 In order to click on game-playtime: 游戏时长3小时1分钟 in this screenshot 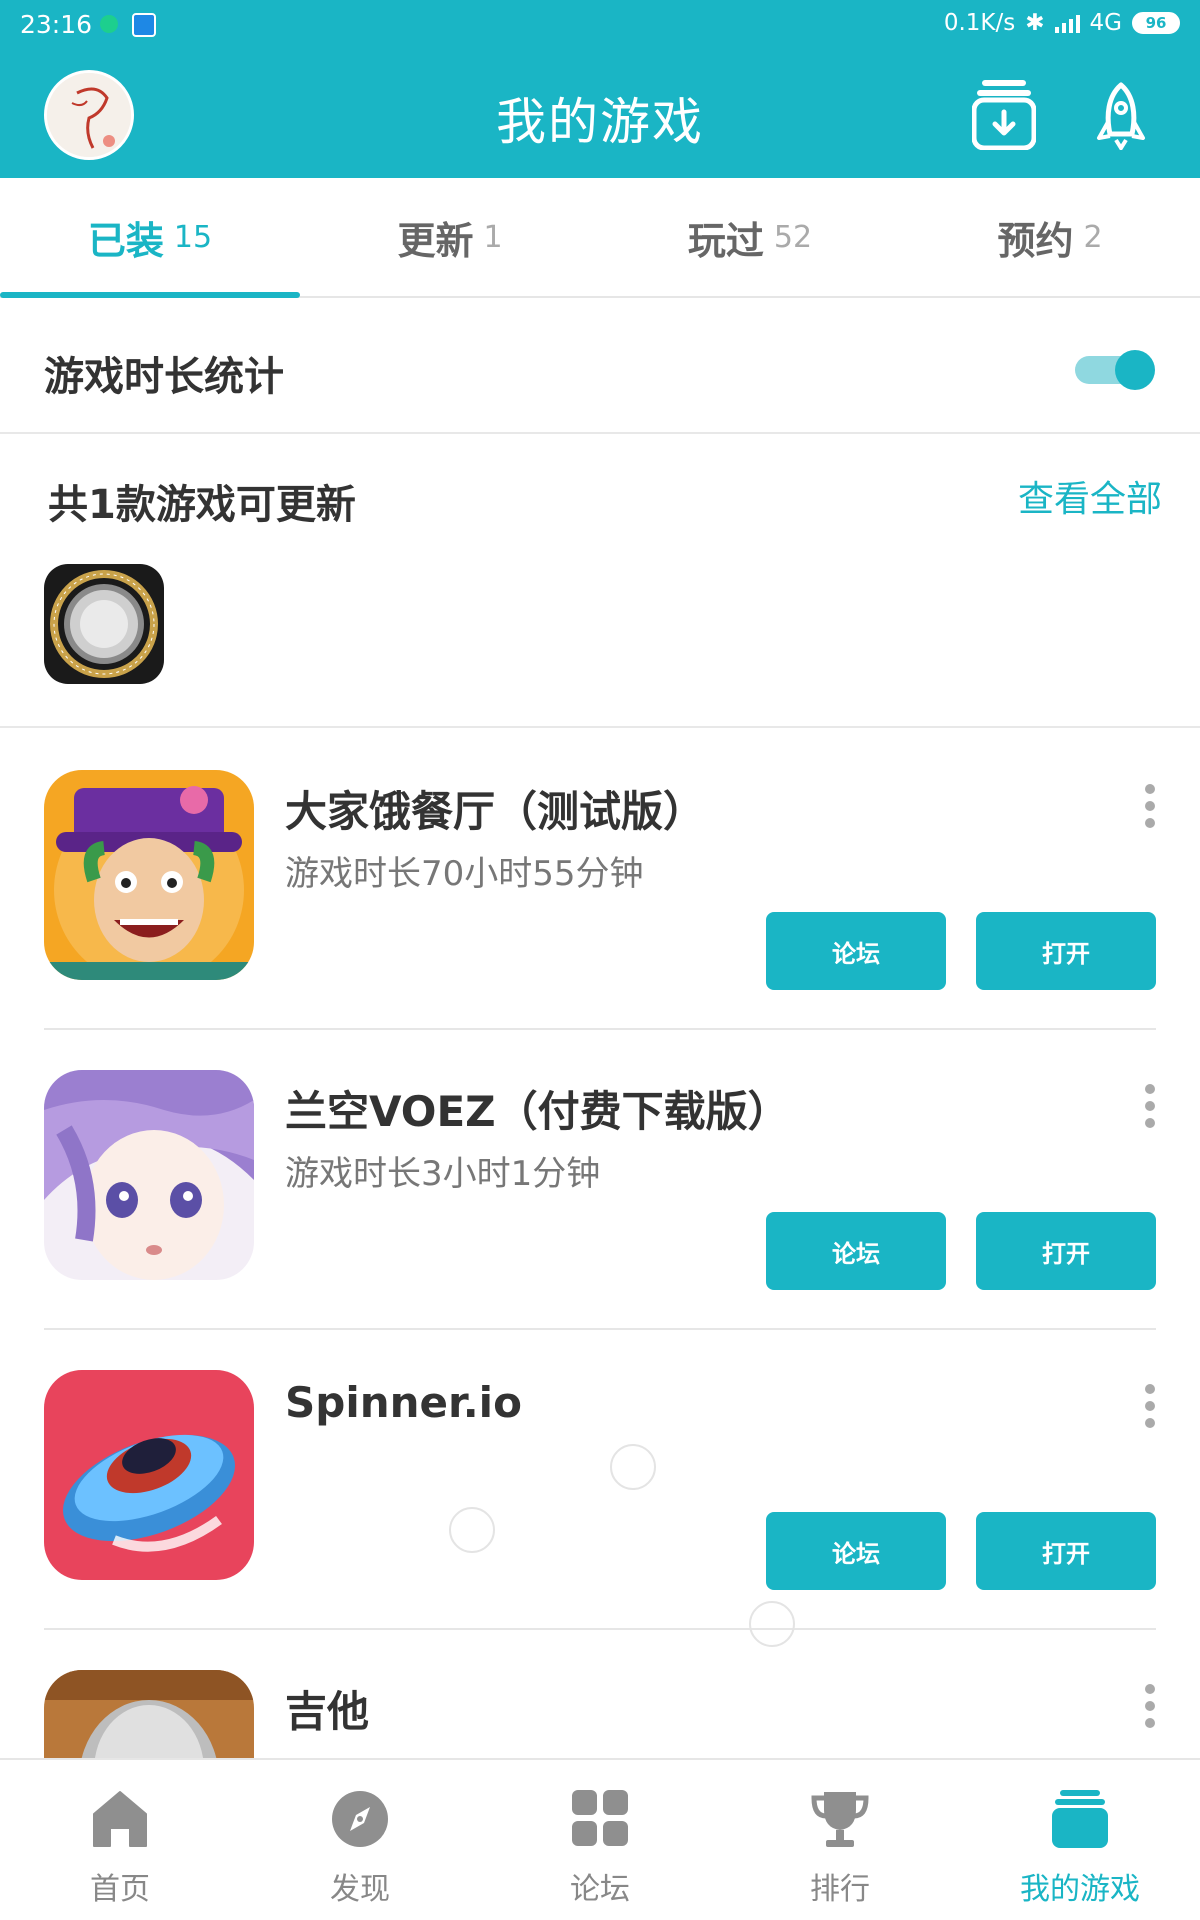, I will do `click(443, 1174)`.